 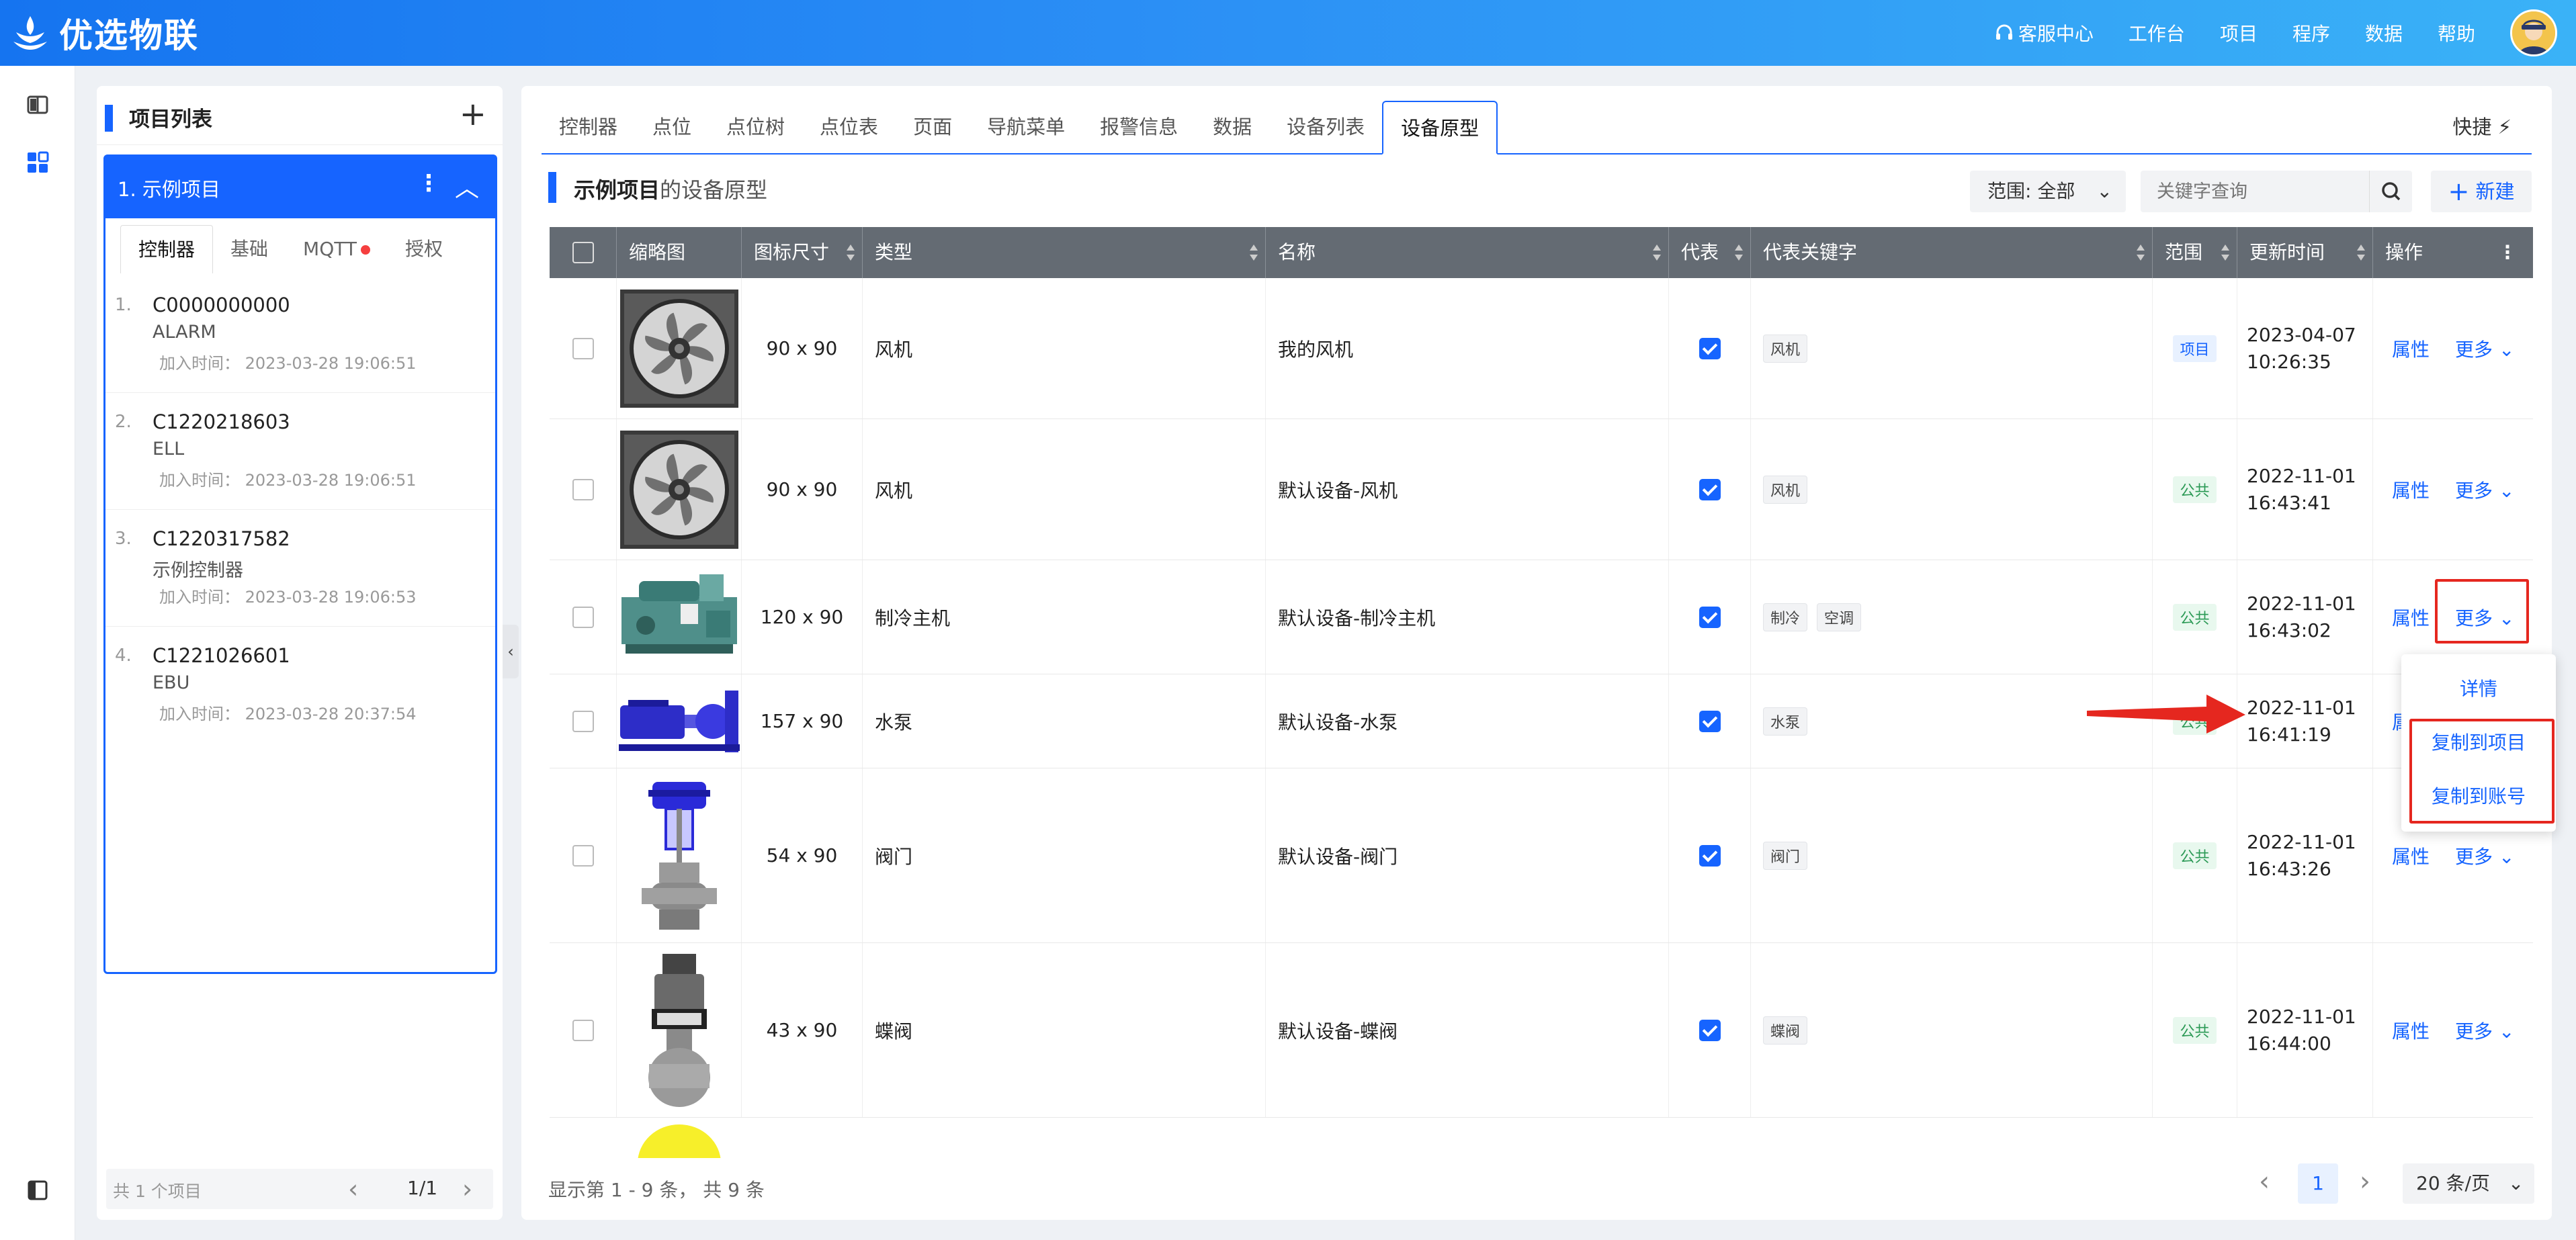 I want to click on chevron-up-icon: ︿, so click(x=467, y=186).